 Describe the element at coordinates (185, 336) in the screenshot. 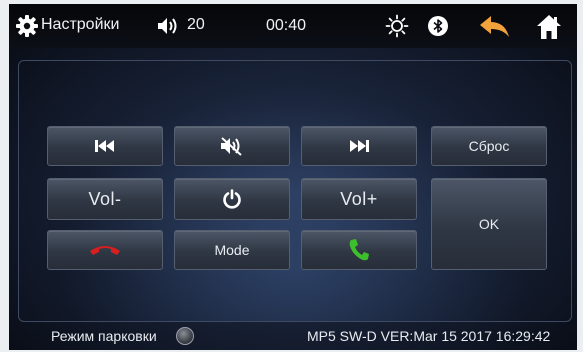

I see `parking-mode-toggle` at that location.